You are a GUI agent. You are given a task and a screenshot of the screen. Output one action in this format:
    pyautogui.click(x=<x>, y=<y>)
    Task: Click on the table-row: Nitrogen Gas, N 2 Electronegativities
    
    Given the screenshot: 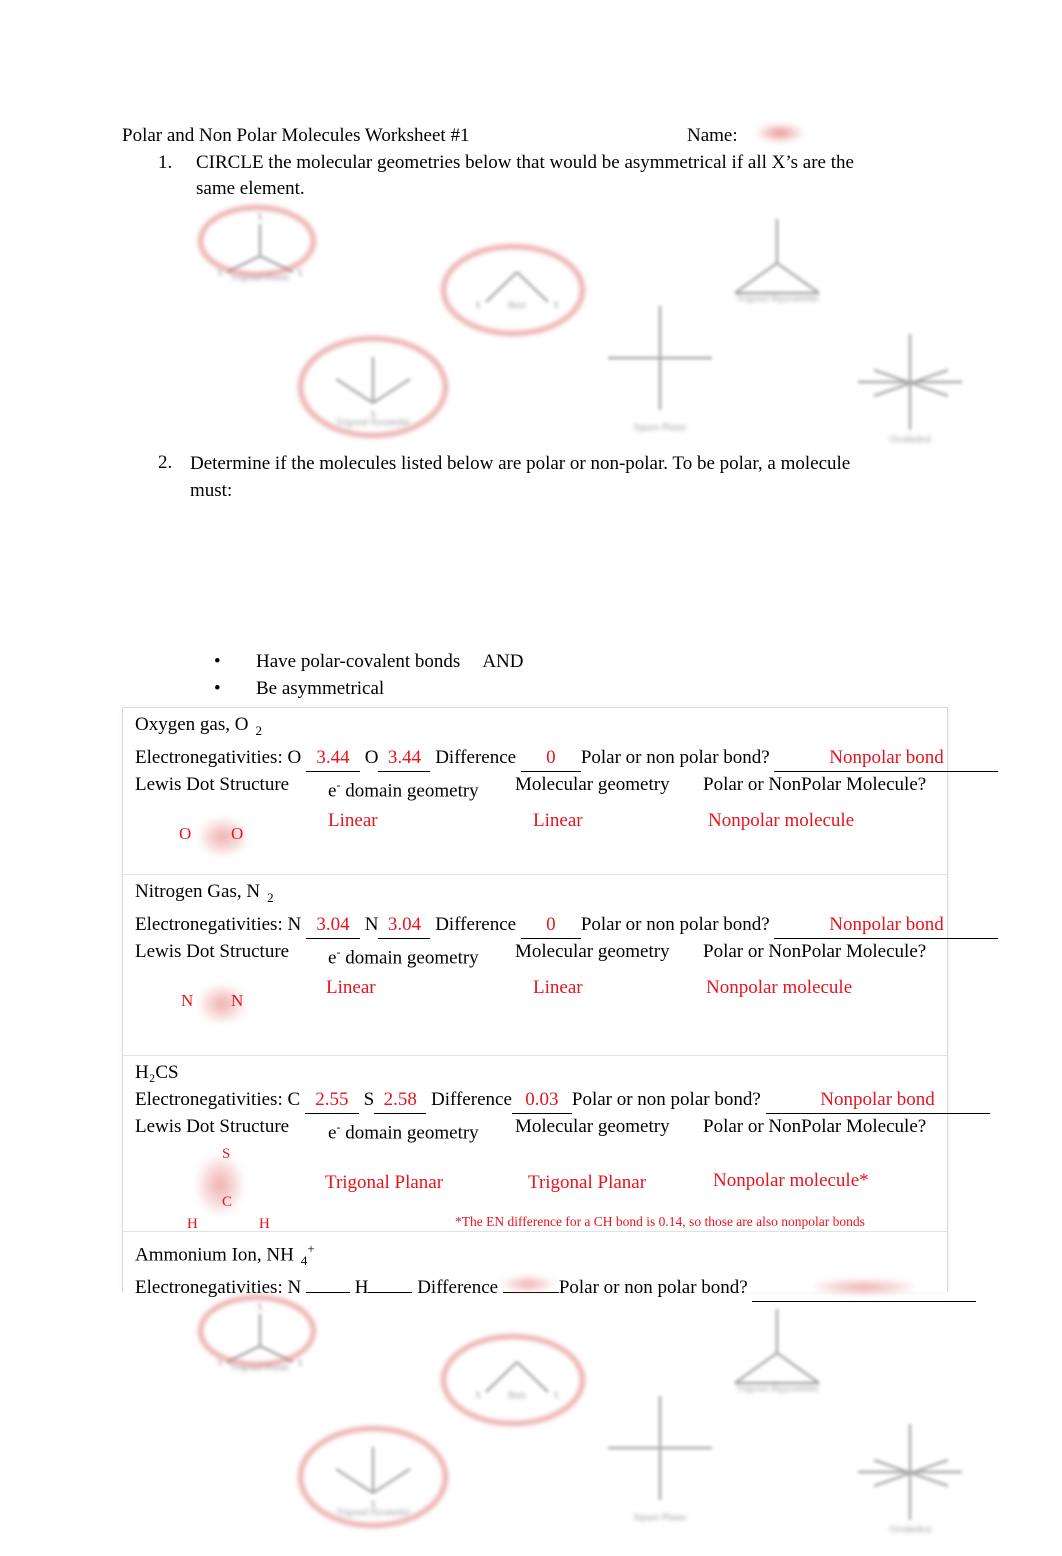 What is the action you would take?
    pyautogui.click(x=561, y=967)
    